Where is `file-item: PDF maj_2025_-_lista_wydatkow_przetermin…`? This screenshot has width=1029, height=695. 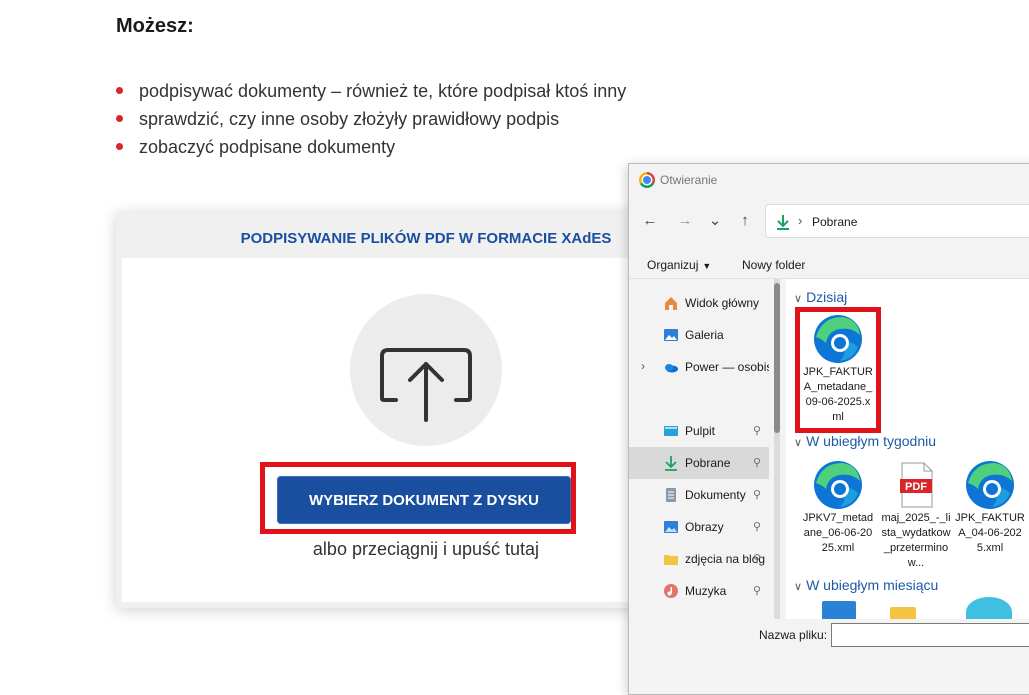 file-item: PDF maj_2025_-_lista_wydatkow_przetermin… is located at coordinates (916, 515).